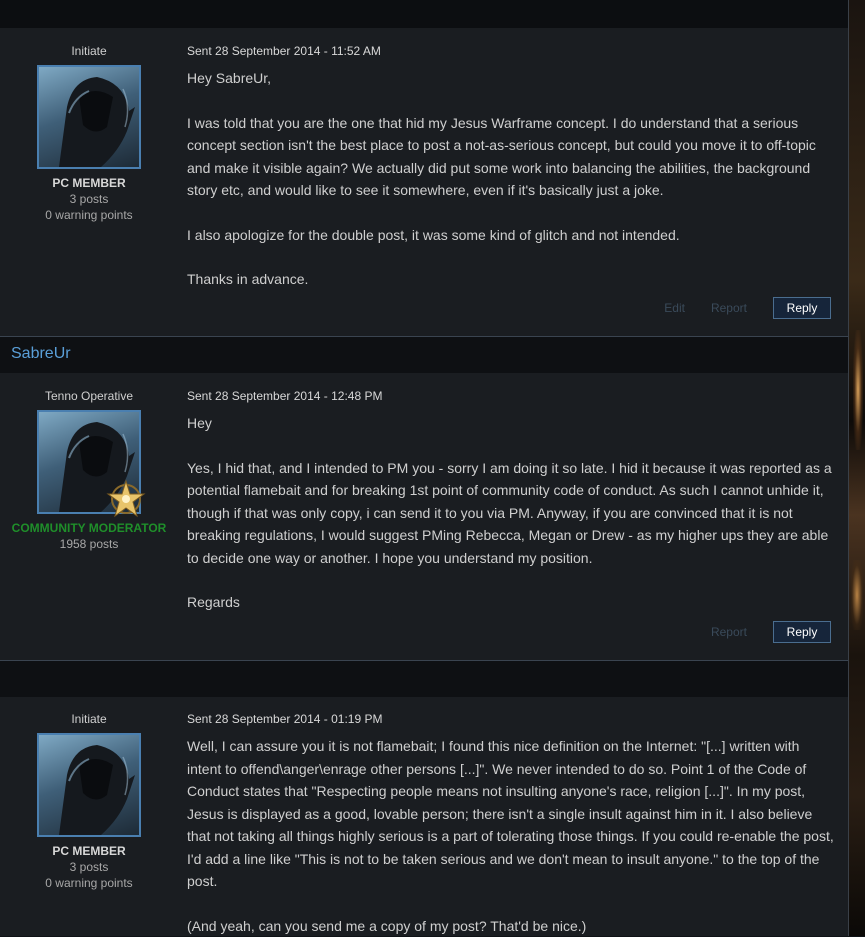 The width and height of the screenshot is (865, 937). Describe the element at coordinates (511, 279) in the screenshot. I see `post-paragraph: Thanks in advance.` at that location.